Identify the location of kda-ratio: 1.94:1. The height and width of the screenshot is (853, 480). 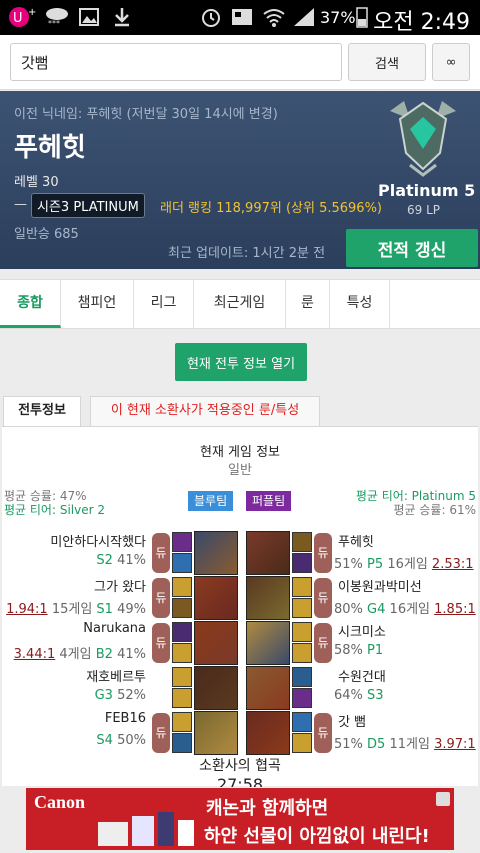
(27, 609).